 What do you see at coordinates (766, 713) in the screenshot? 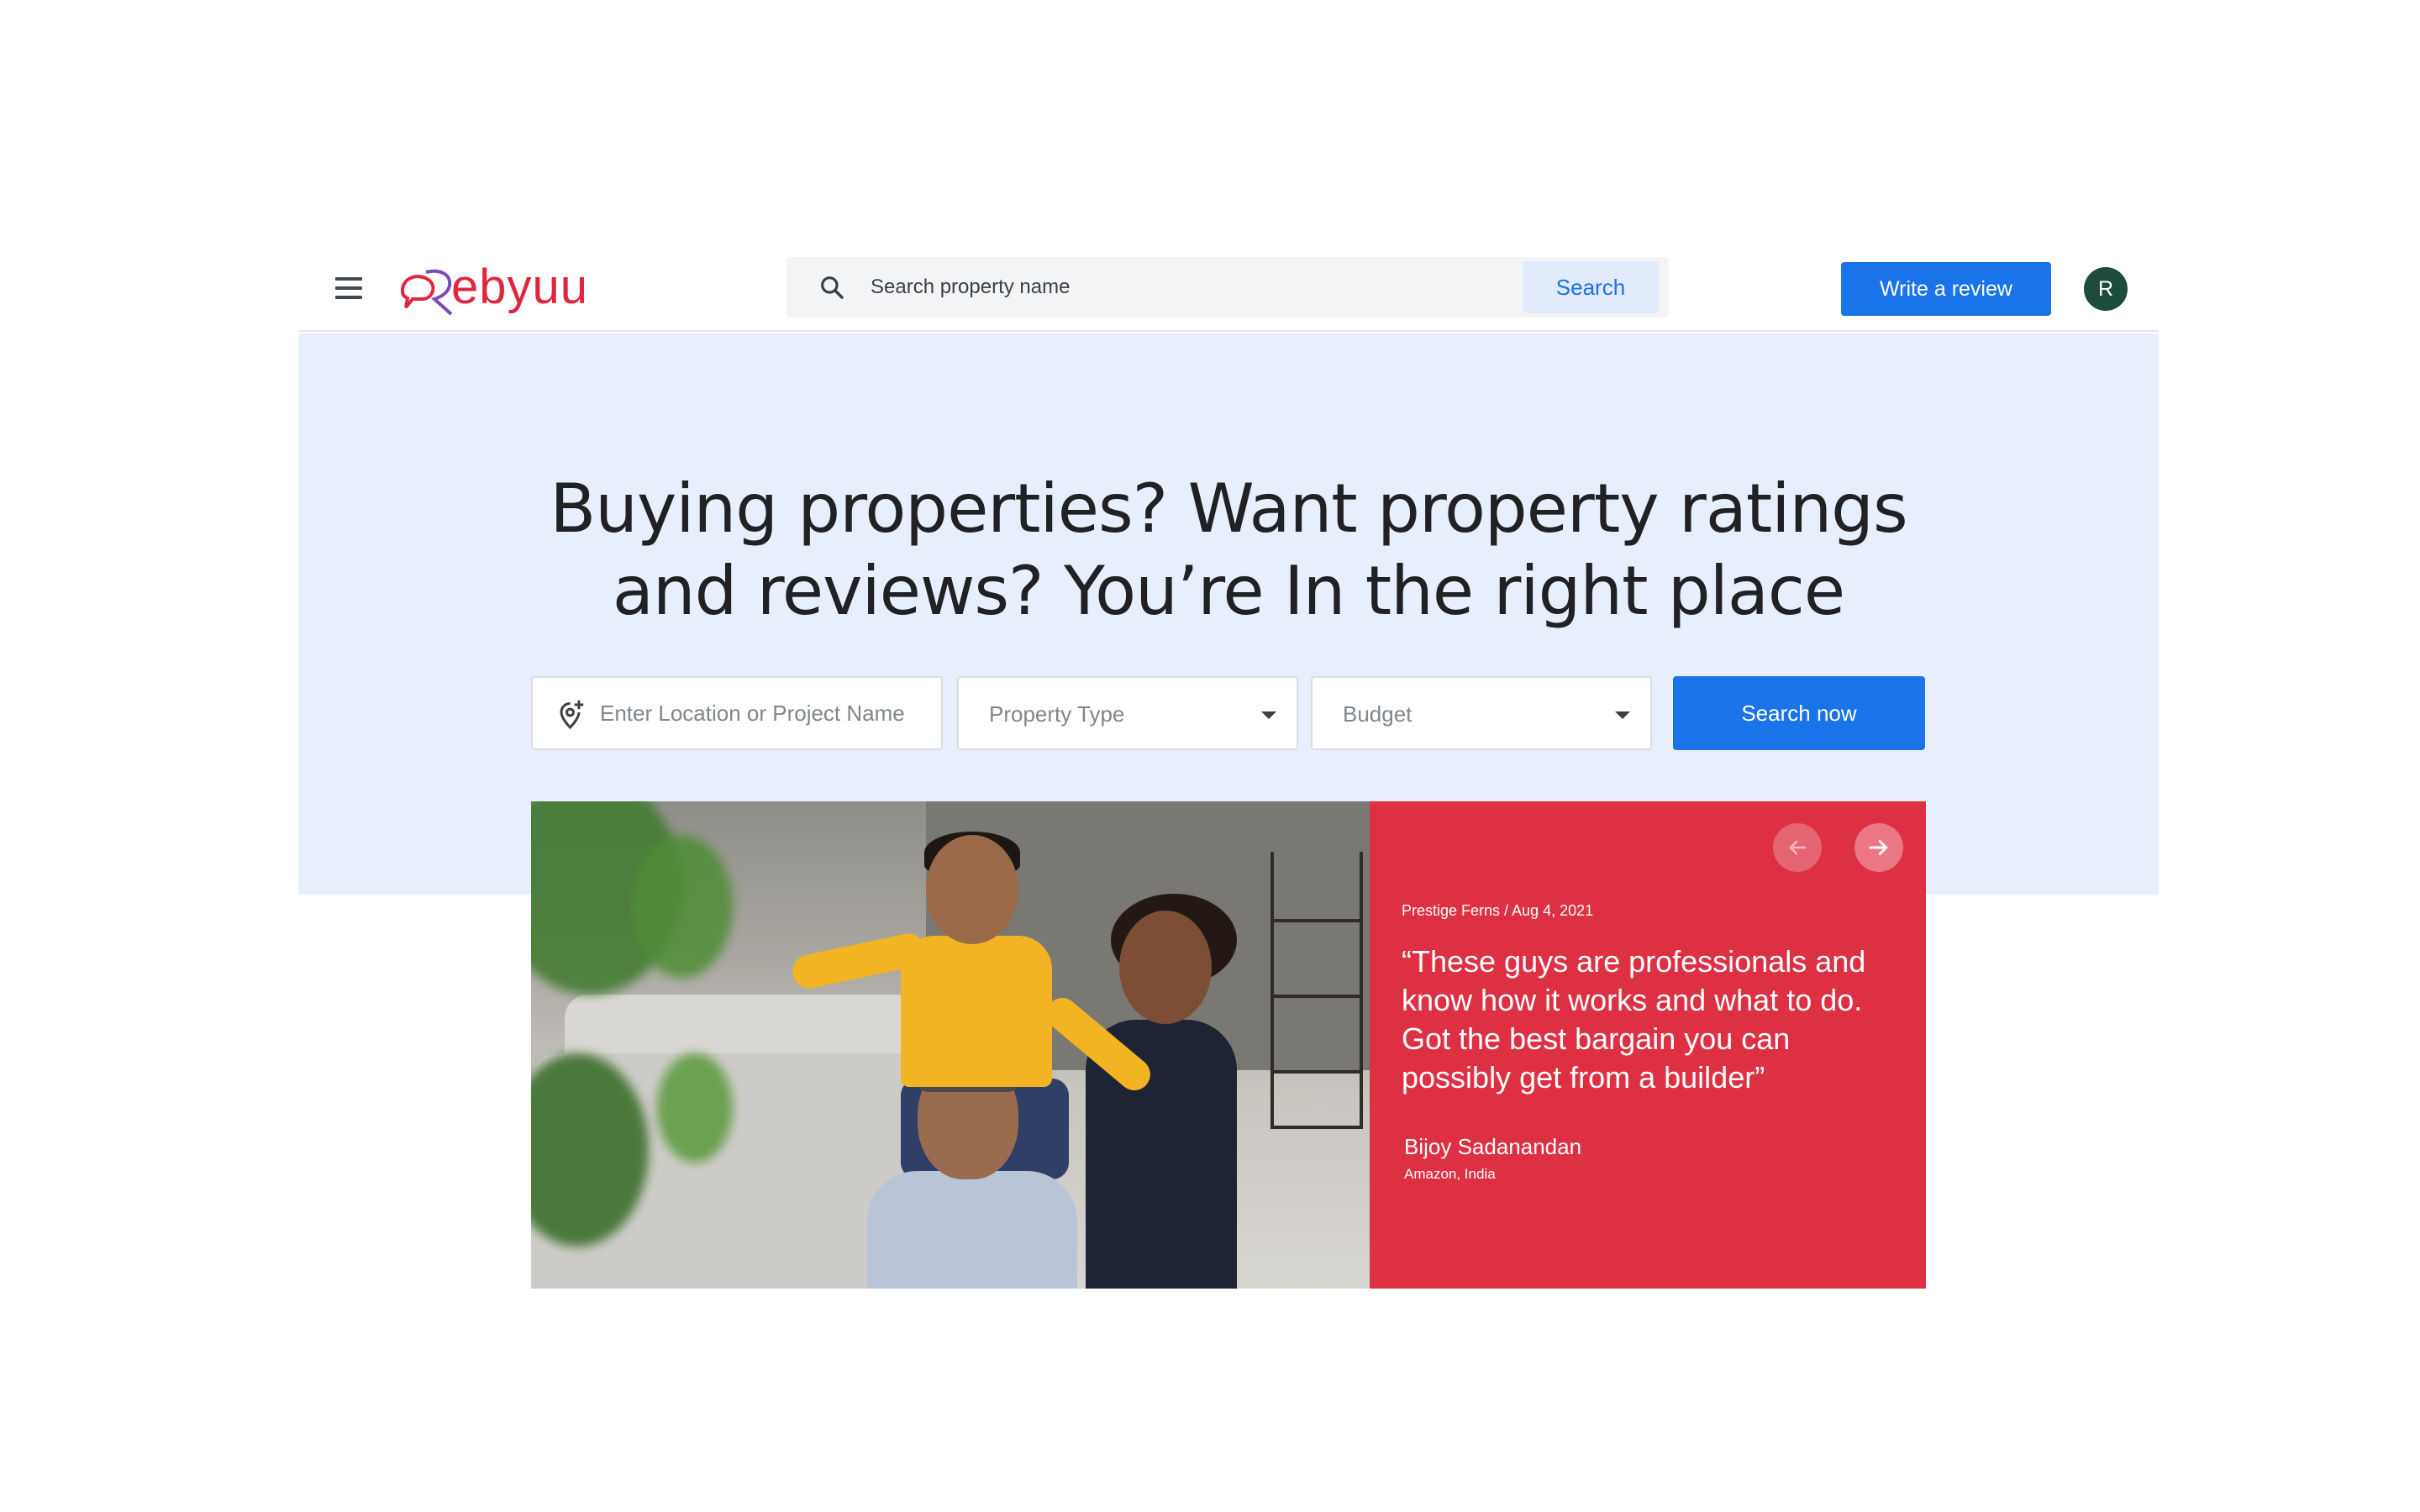
I see `location-input` at bounding box center [766, 713].